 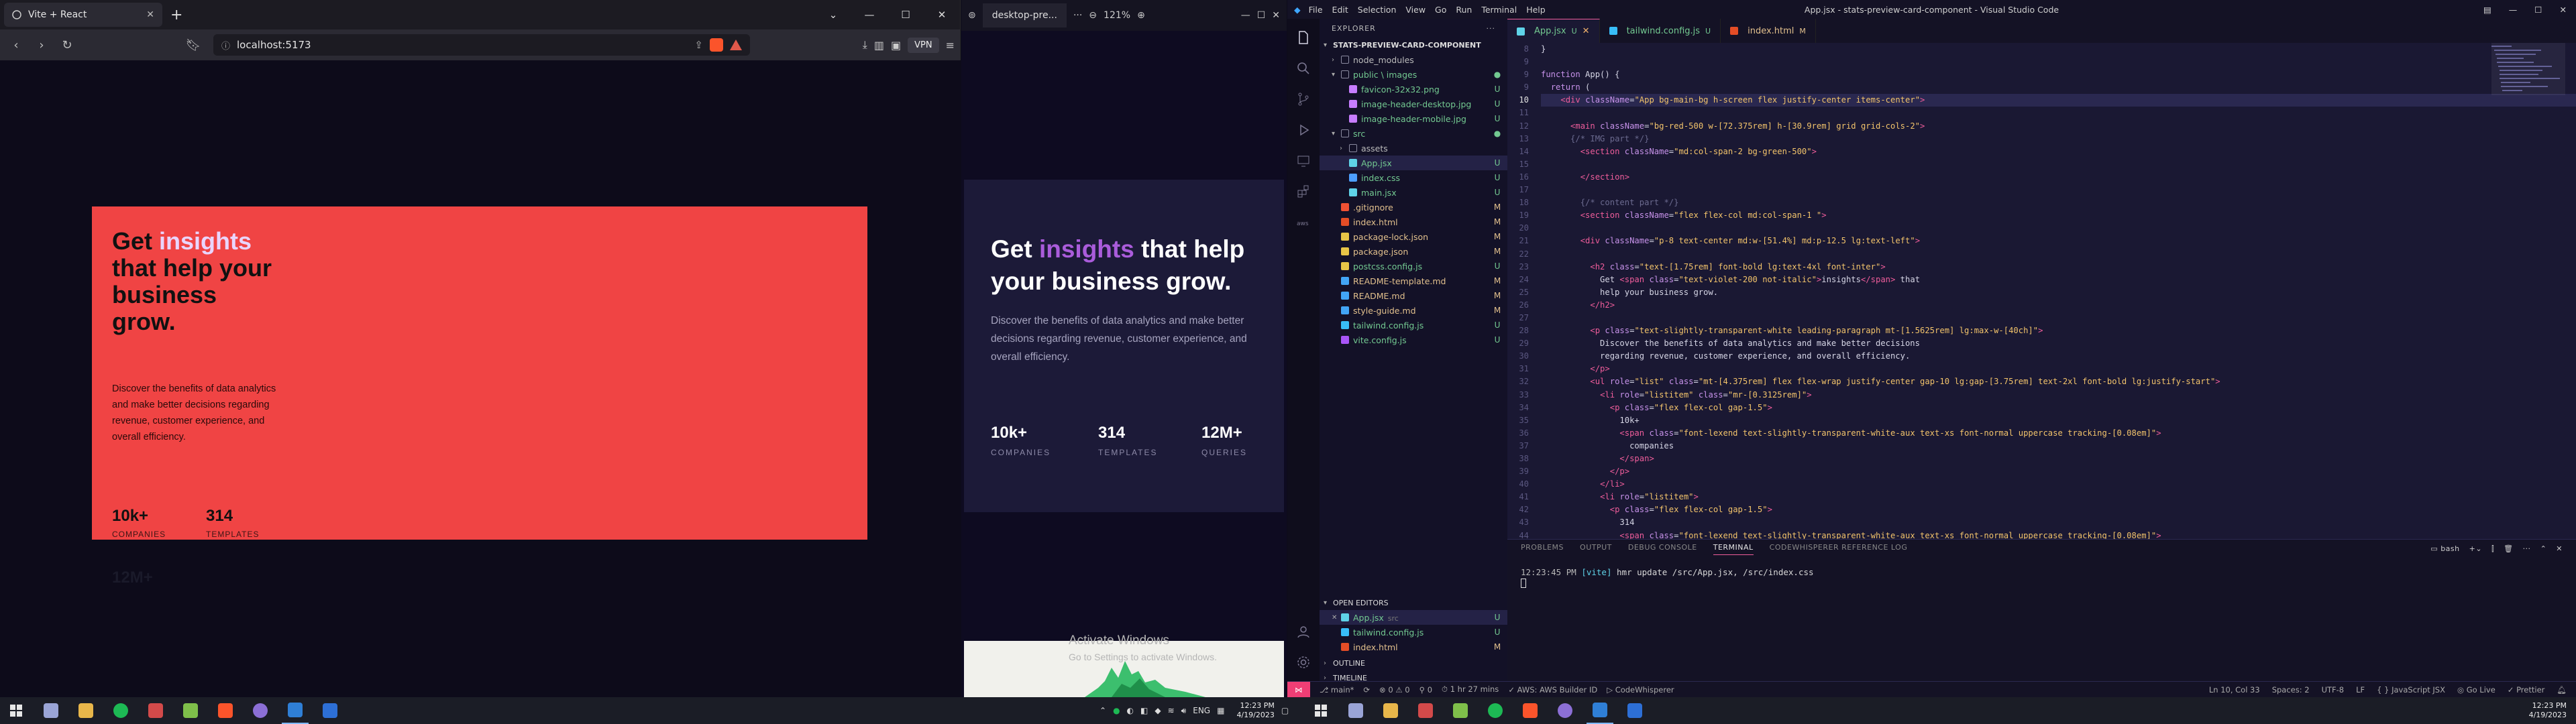 What do you see at coordinates (1303, 223) in the screenshot?
I see `aws-icon: aws` at bounding box center [1303, 223].